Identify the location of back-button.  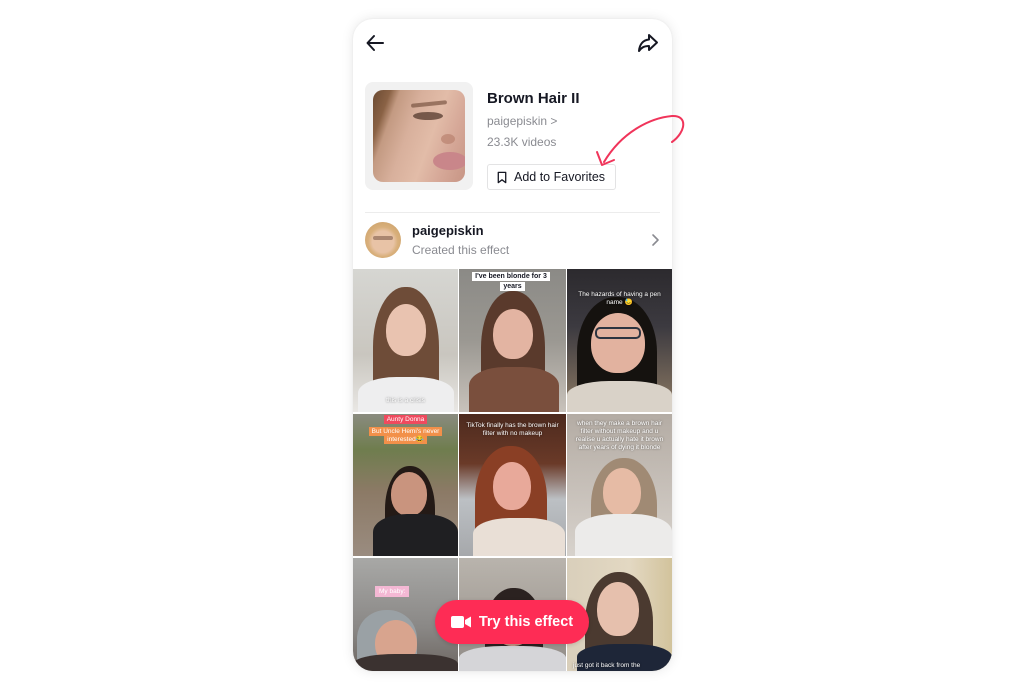
(376, 43).